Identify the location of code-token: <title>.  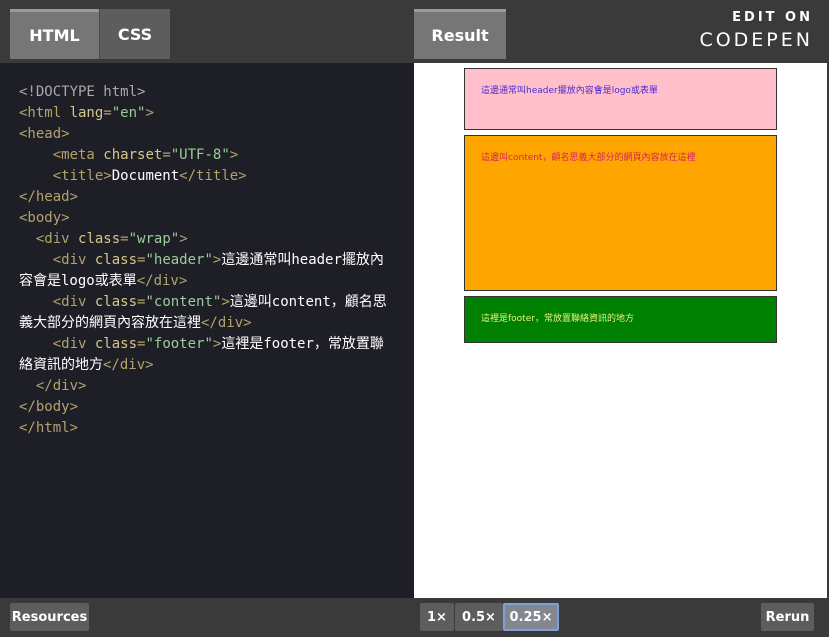
(82, 176).